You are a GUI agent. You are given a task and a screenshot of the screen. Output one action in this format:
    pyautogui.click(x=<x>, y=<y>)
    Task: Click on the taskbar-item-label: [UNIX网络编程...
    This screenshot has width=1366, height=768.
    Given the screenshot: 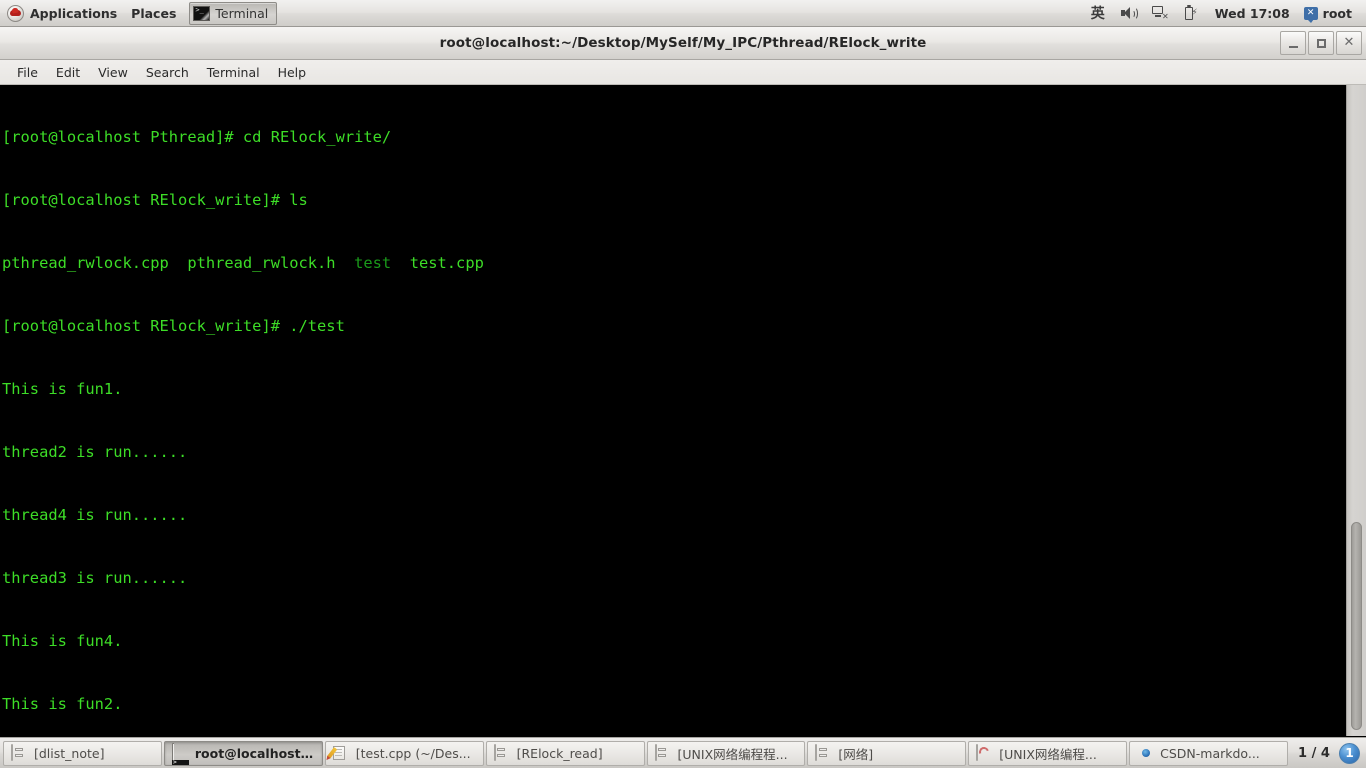 What is the action you would take?
    pyautogui.click(x=1048, y=754)
    